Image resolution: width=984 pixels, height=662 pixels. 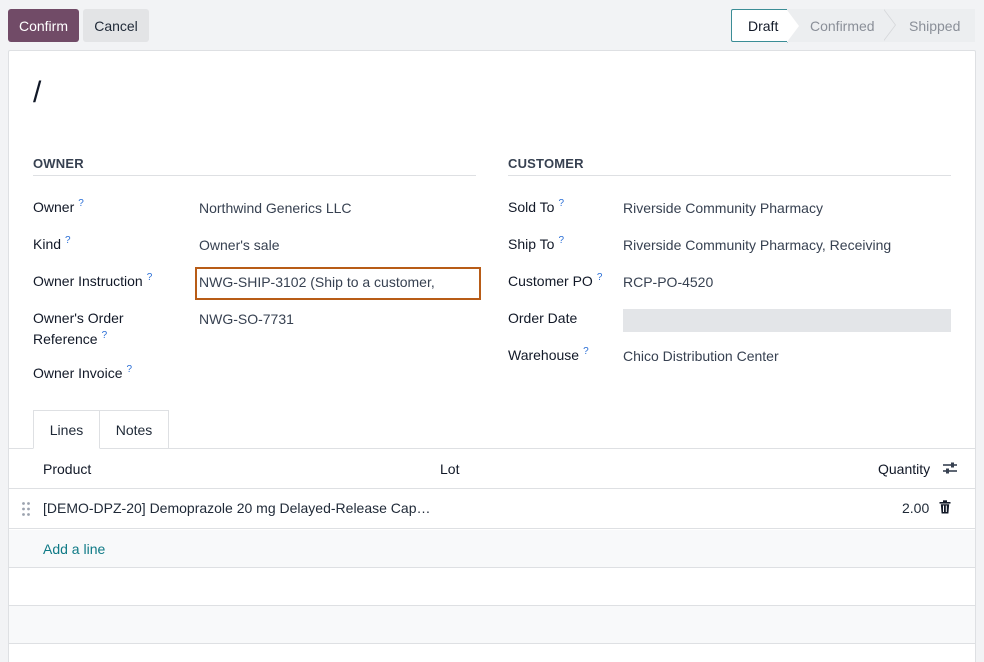 I want to click on owner-invoice-label: Owner Invoice?, so click(x=83, y=372).